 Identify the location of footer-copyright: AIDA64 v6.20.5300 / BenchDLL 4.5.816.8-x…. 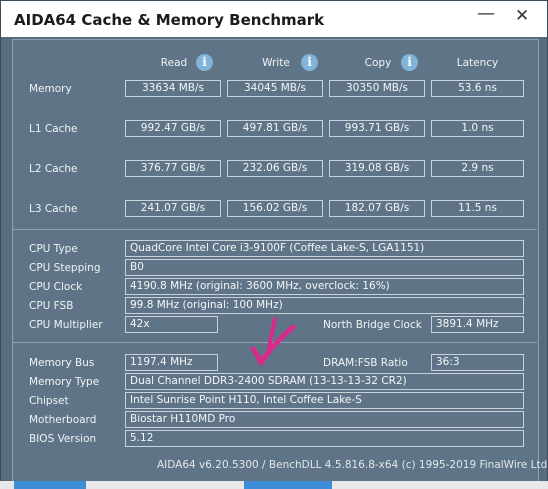
(352, 465).